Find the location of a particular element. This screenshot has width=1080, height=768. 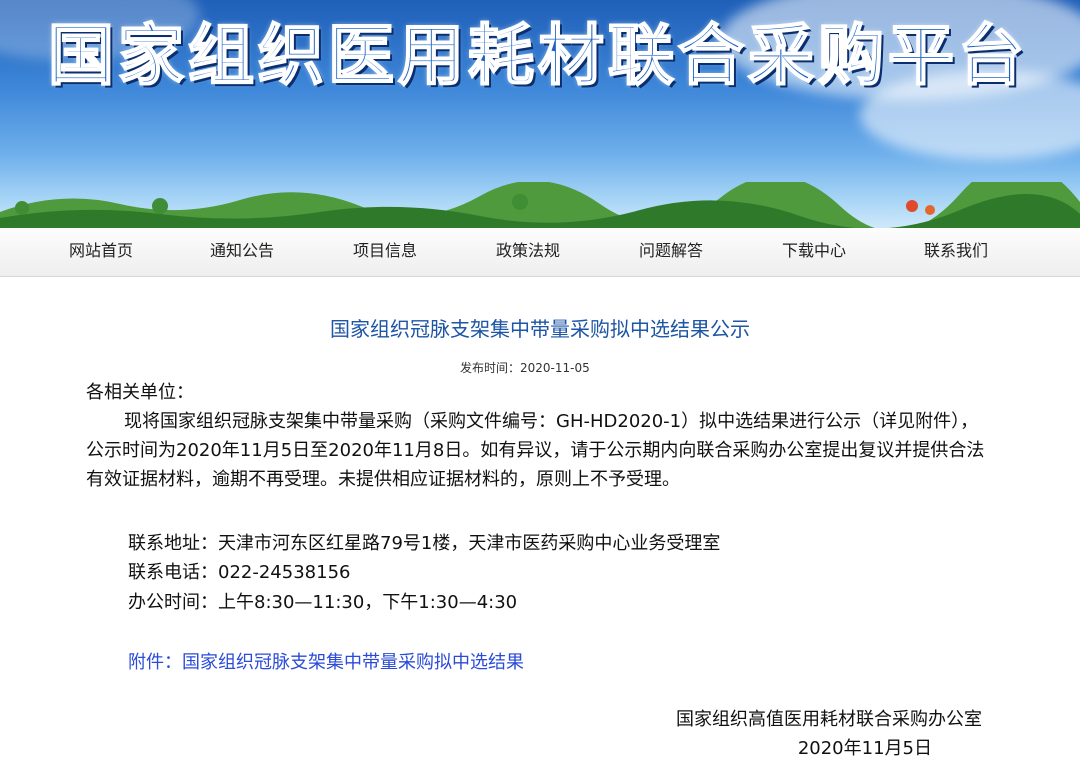

signature: 国家组织高值医用耗材联合采购办公室 2020年11月5日 is located at coordinates (829, 734).